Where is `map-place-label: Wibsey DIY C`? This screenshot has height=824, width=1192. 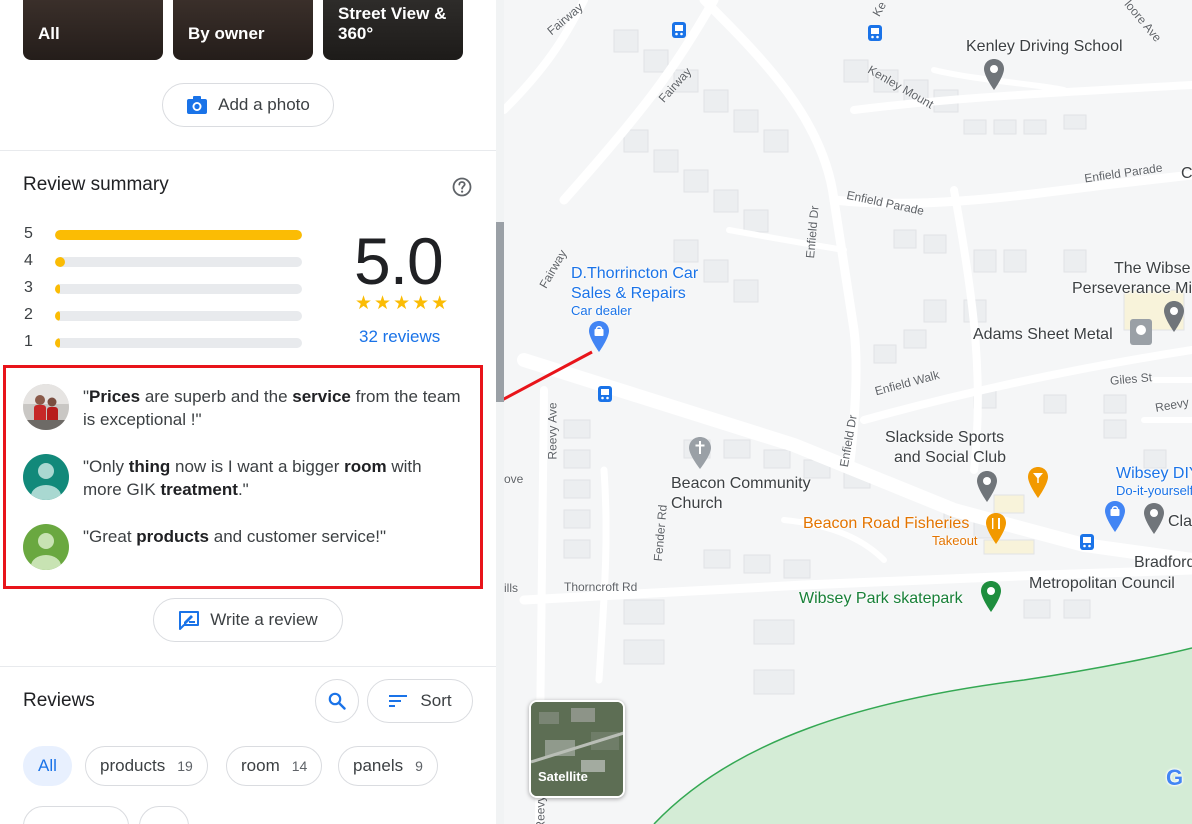
map-place-label: Wibsey DIY C is located at coordinates (1154, 474).